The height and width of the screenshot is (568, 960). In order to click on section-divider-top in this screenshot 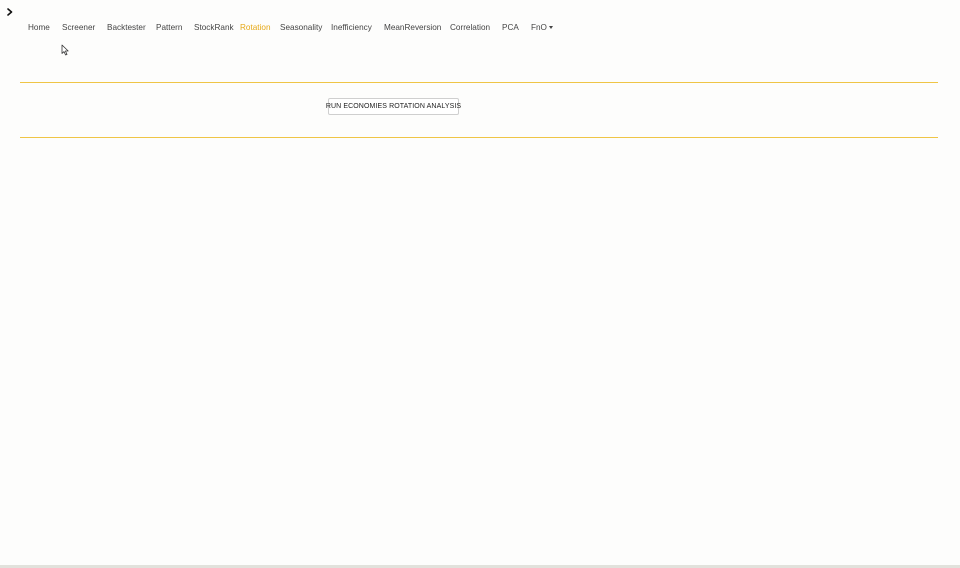, I will do `click(479, 82)`.